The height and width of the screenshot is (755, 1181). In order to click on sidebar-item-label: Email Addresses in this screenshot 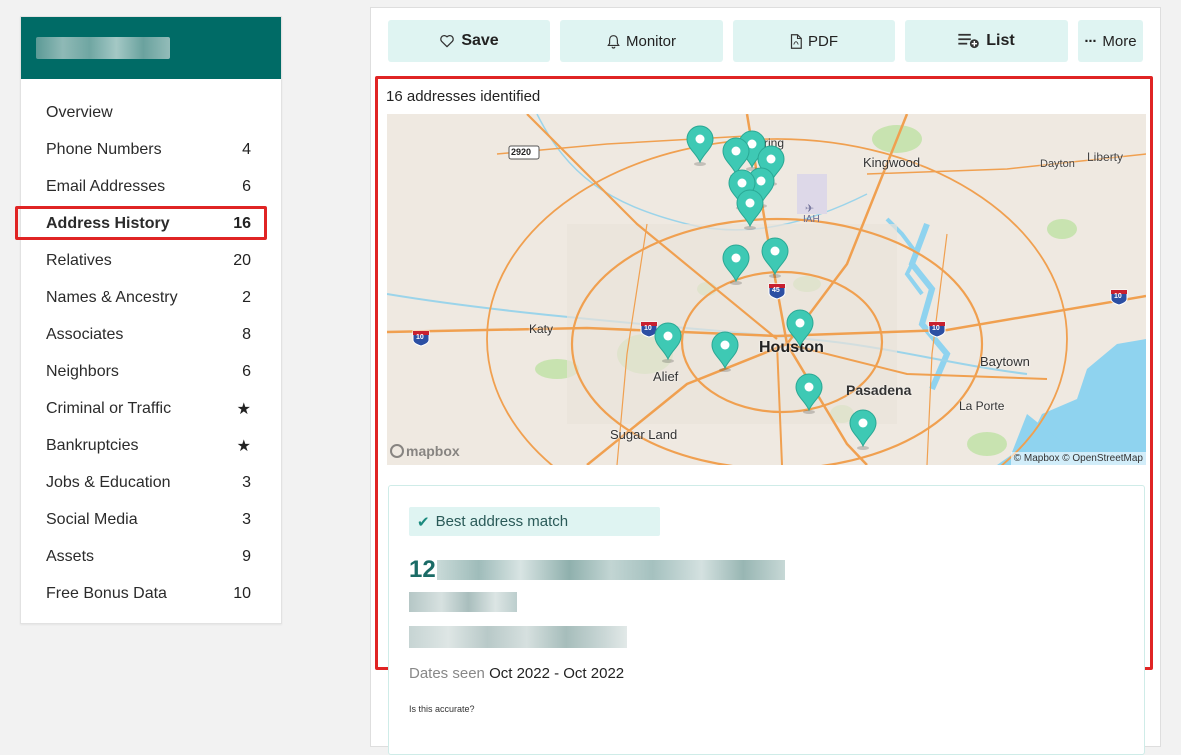, I will do `click(106, 186)`.